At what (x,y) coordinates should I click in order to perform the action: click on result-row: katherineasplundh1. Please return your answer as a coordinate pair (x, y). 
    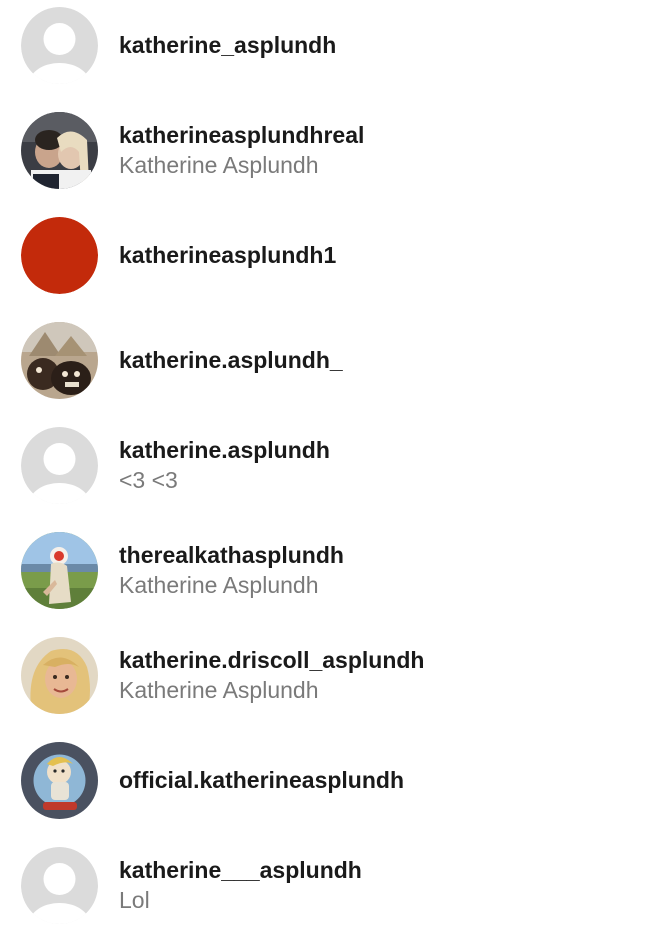
    Looking at the image, I should click on (327, 255).